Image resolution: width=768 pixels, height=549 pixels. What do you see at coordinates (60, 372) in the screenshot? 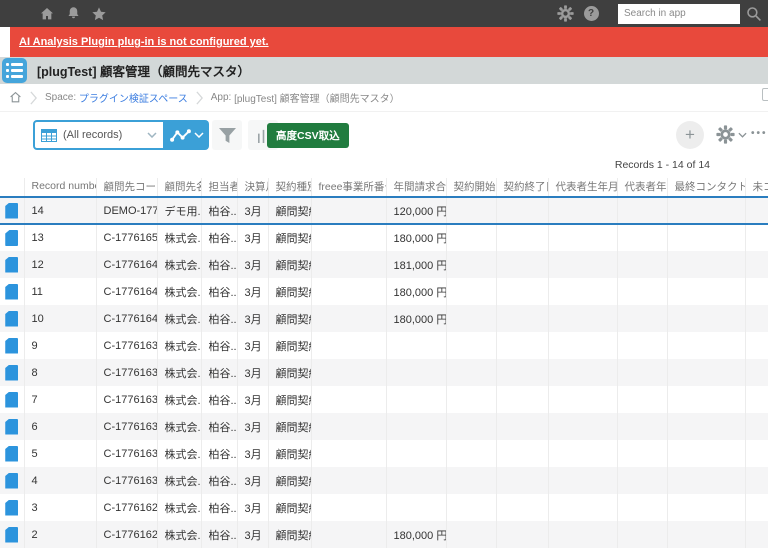
I see `table-cell: 8` at bounding box center [60, 372].